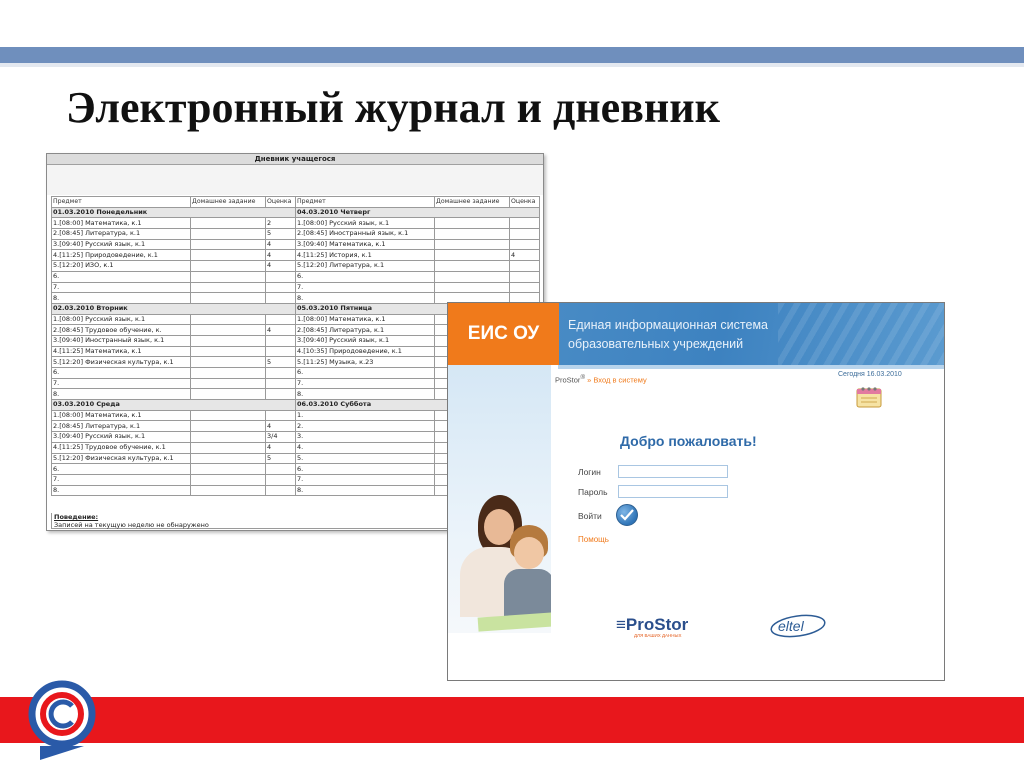 This screenshot has height=768, width=1024. I want to click on lesson-subject: 2.[08:45] Иностранный язык, к.1, so click(365, 234).